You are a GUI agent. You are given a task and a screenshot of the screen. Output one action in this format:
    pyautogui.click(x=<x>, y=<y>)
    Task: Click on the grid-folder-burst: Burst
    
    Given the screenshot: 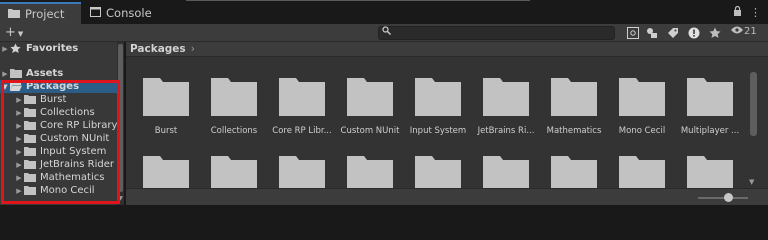 What is the action you would take?
    pyautogui.click(x=166, y=107)
    